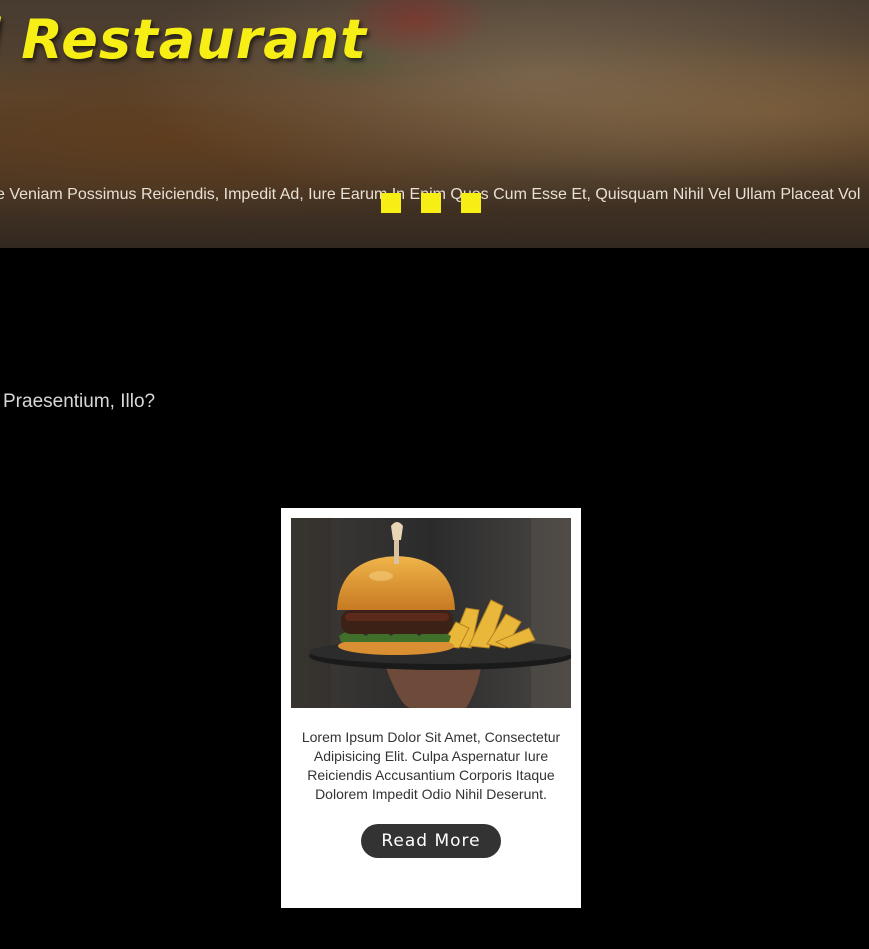 The image size is (869, 949). I want to click on hero-title: l Restaurant, so click(183, 39).